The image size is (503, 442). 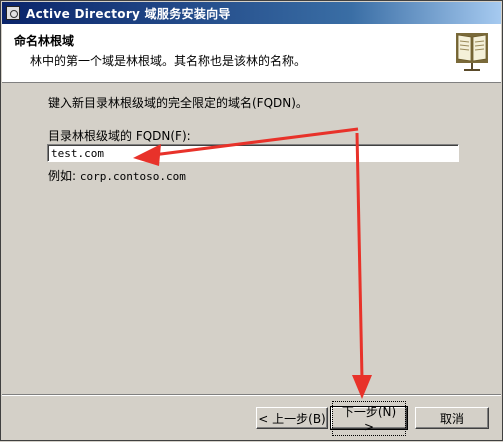 I want to click on instruction-text: 键入新目录林根级域的完全限定的域名(FQDN)。, so click(x=178, y=103).